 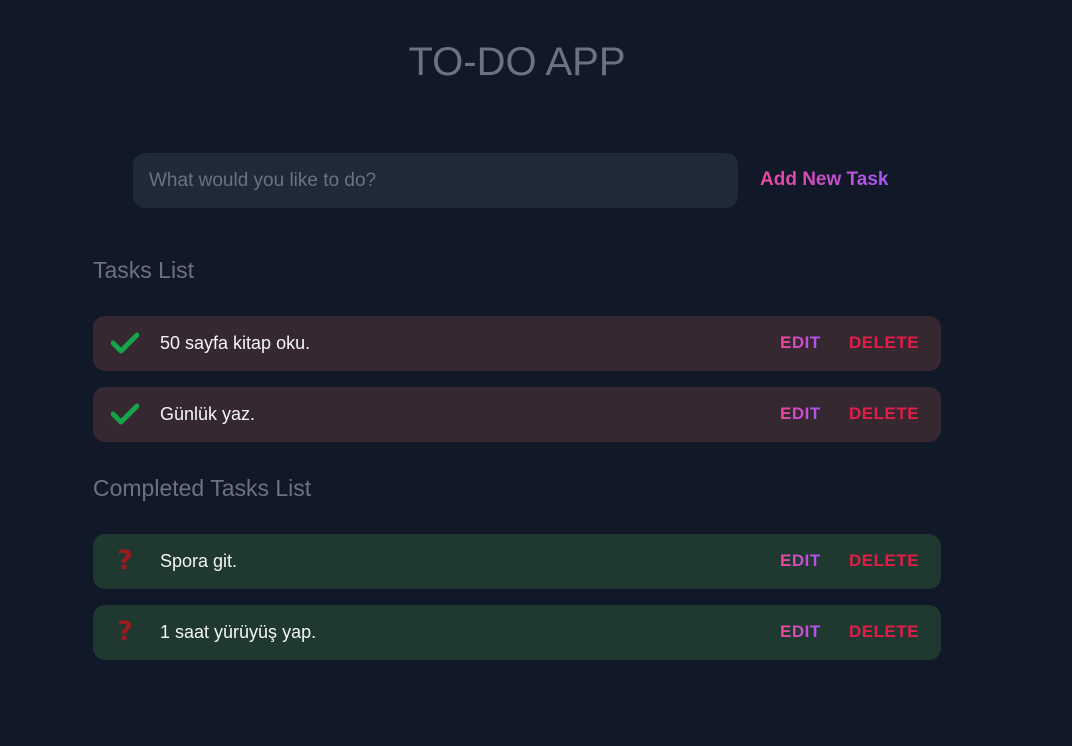 What do you see at coordinates (517, 632) in the screenshot?
I see `completed-task-item: ? 1 saat yürüyüş yap. EDIT DELETE` at bounding box center [517, 632].